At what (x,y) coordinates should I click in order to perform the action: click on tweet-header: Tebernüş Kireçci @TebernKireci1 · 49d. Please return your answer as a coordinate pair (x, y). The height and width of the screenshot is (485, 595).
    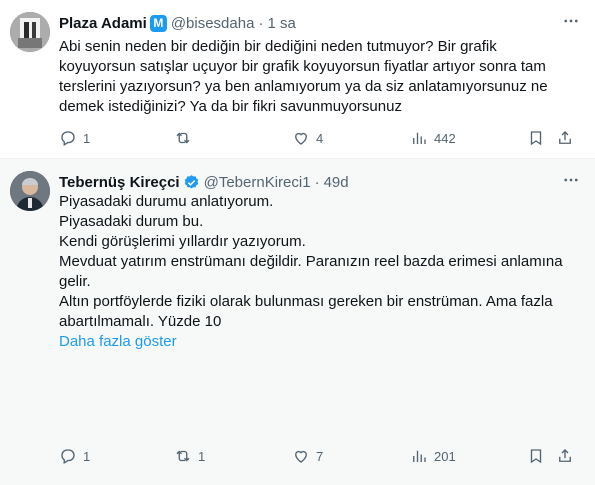
    Looking at the image, I should click on (204, 182).